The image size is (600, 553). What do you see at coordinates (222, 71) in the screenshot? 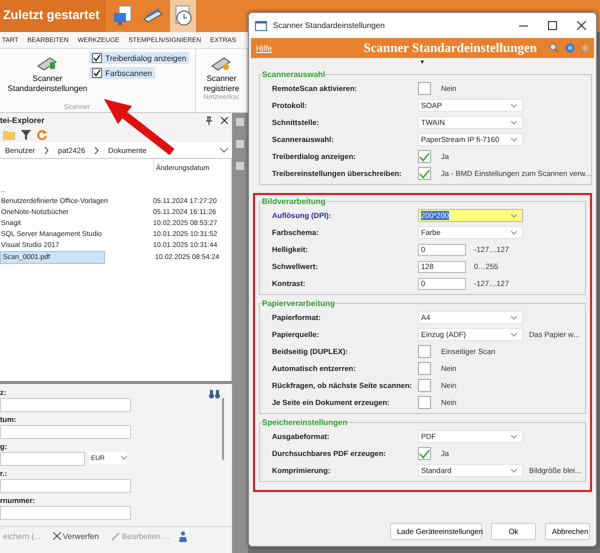
I see `register-scanner-button: Scanner registriere` at bounding box center [222, 71].